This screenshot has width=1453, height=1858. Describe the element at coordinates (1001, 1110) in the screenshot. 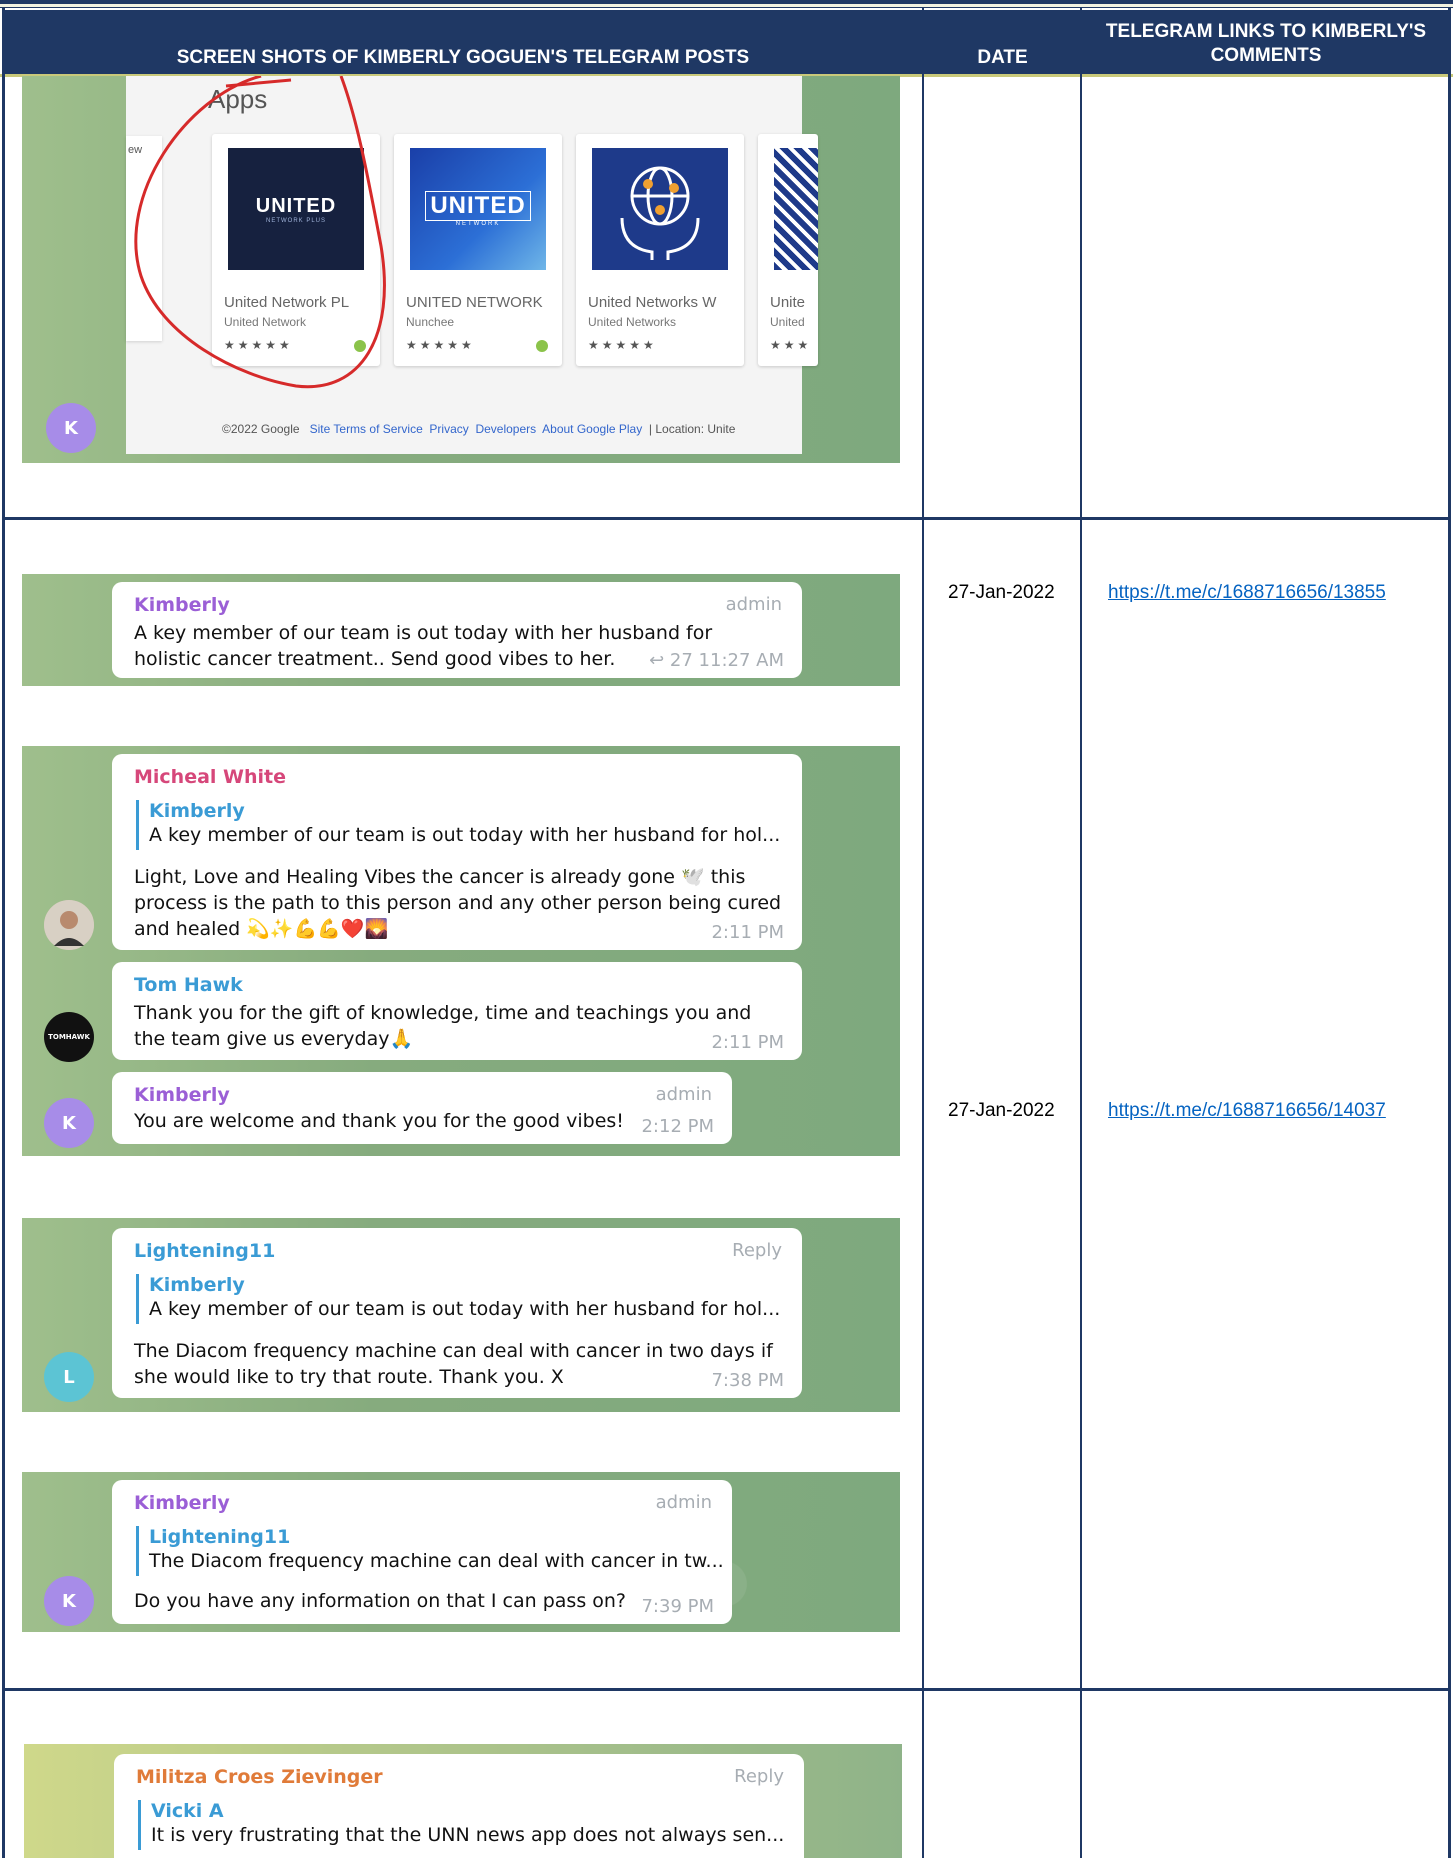

I see `date-cell-2: 27-Jan-2022` at that location.